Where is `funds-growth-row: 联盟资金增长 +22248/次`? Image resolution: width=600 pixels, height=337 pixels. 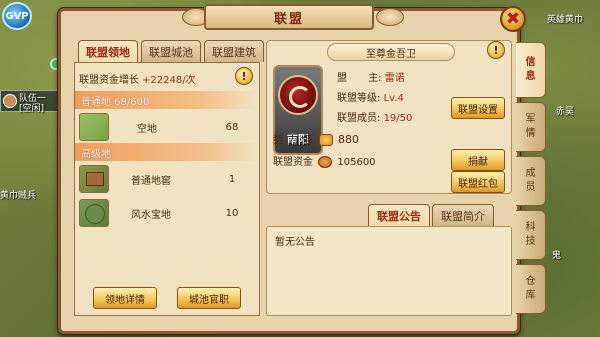 funds-growth-row: 联盟资金增长 +22248/次 is located at coordinates (168, 78).